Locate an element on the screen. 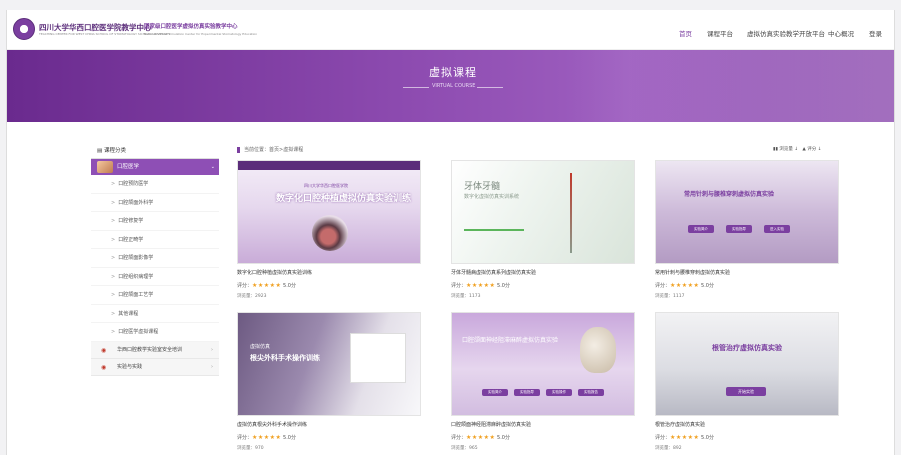  sidebar-category: ◉ 华西口腔教学实验室安全培训 › is located at coordinates (155, 350).